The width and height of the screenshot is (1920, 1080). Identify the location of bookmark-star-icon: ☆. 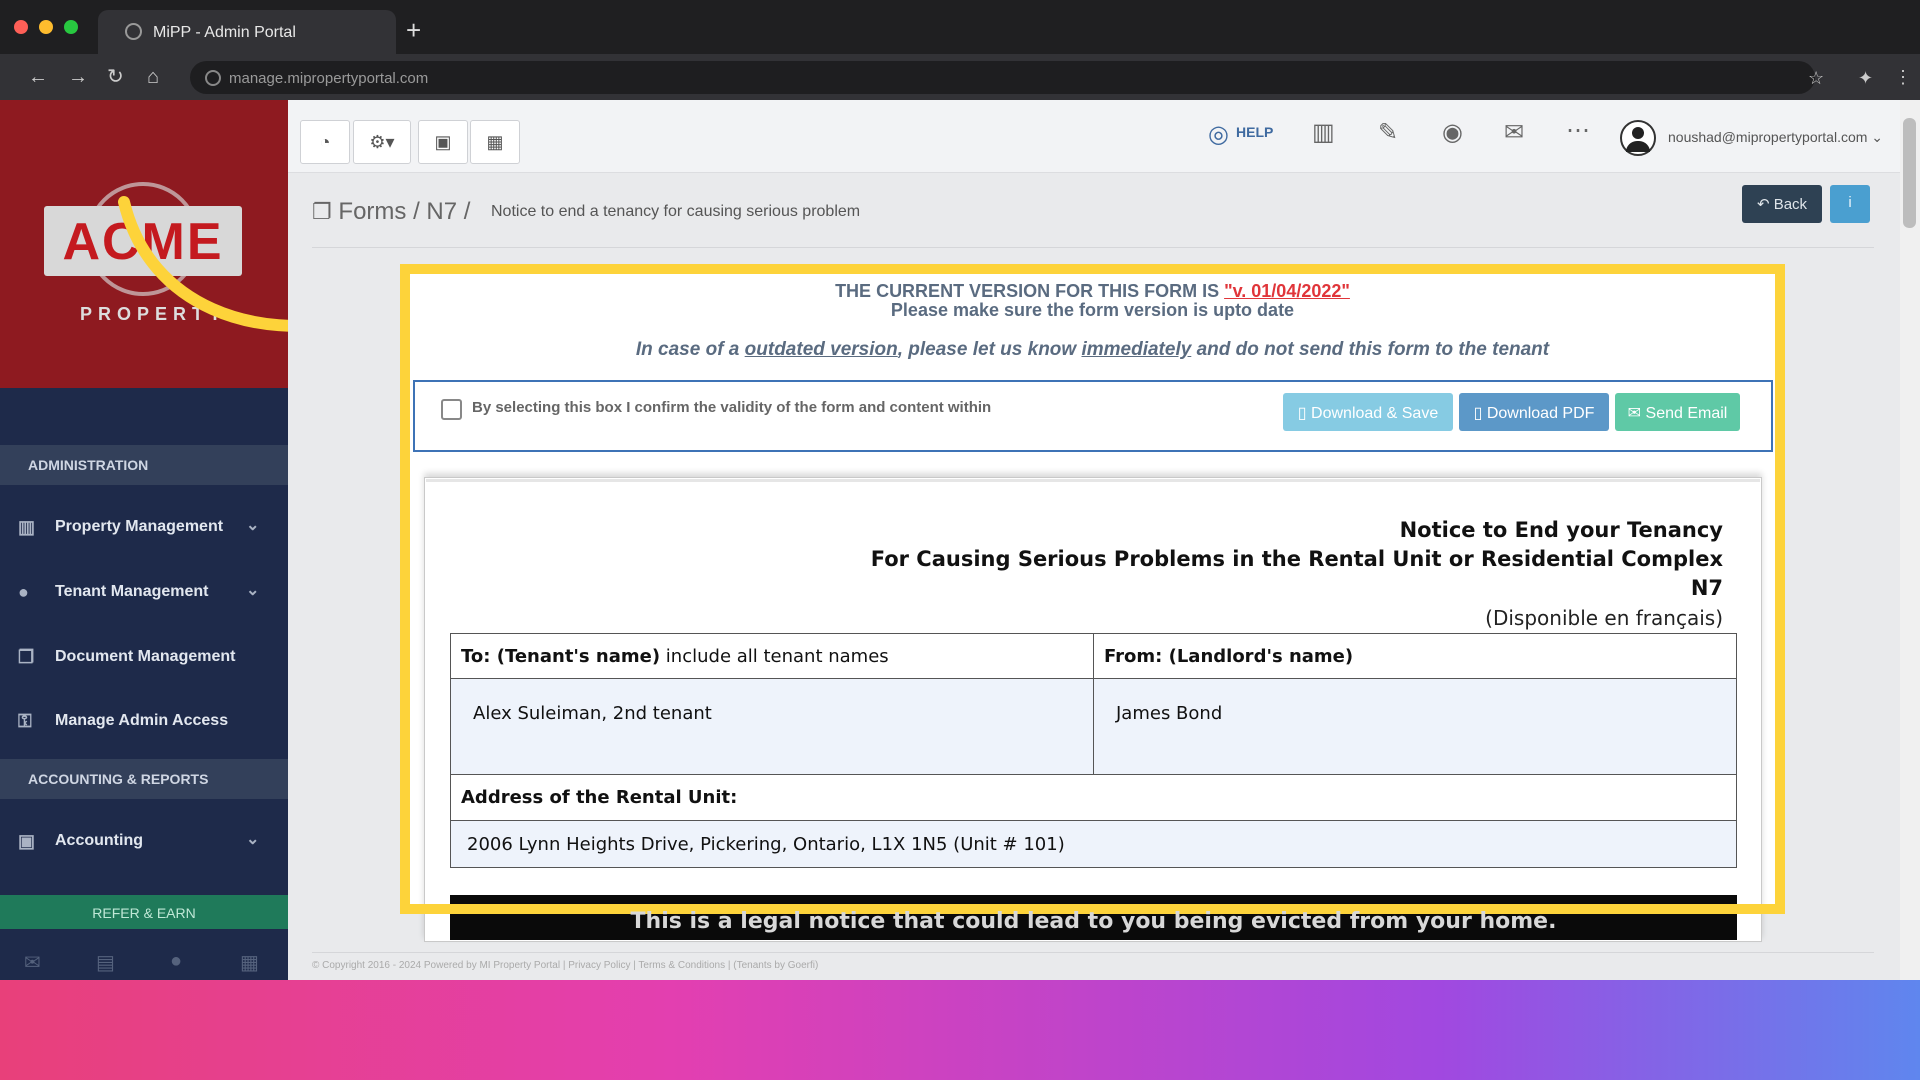
(1816, 78).